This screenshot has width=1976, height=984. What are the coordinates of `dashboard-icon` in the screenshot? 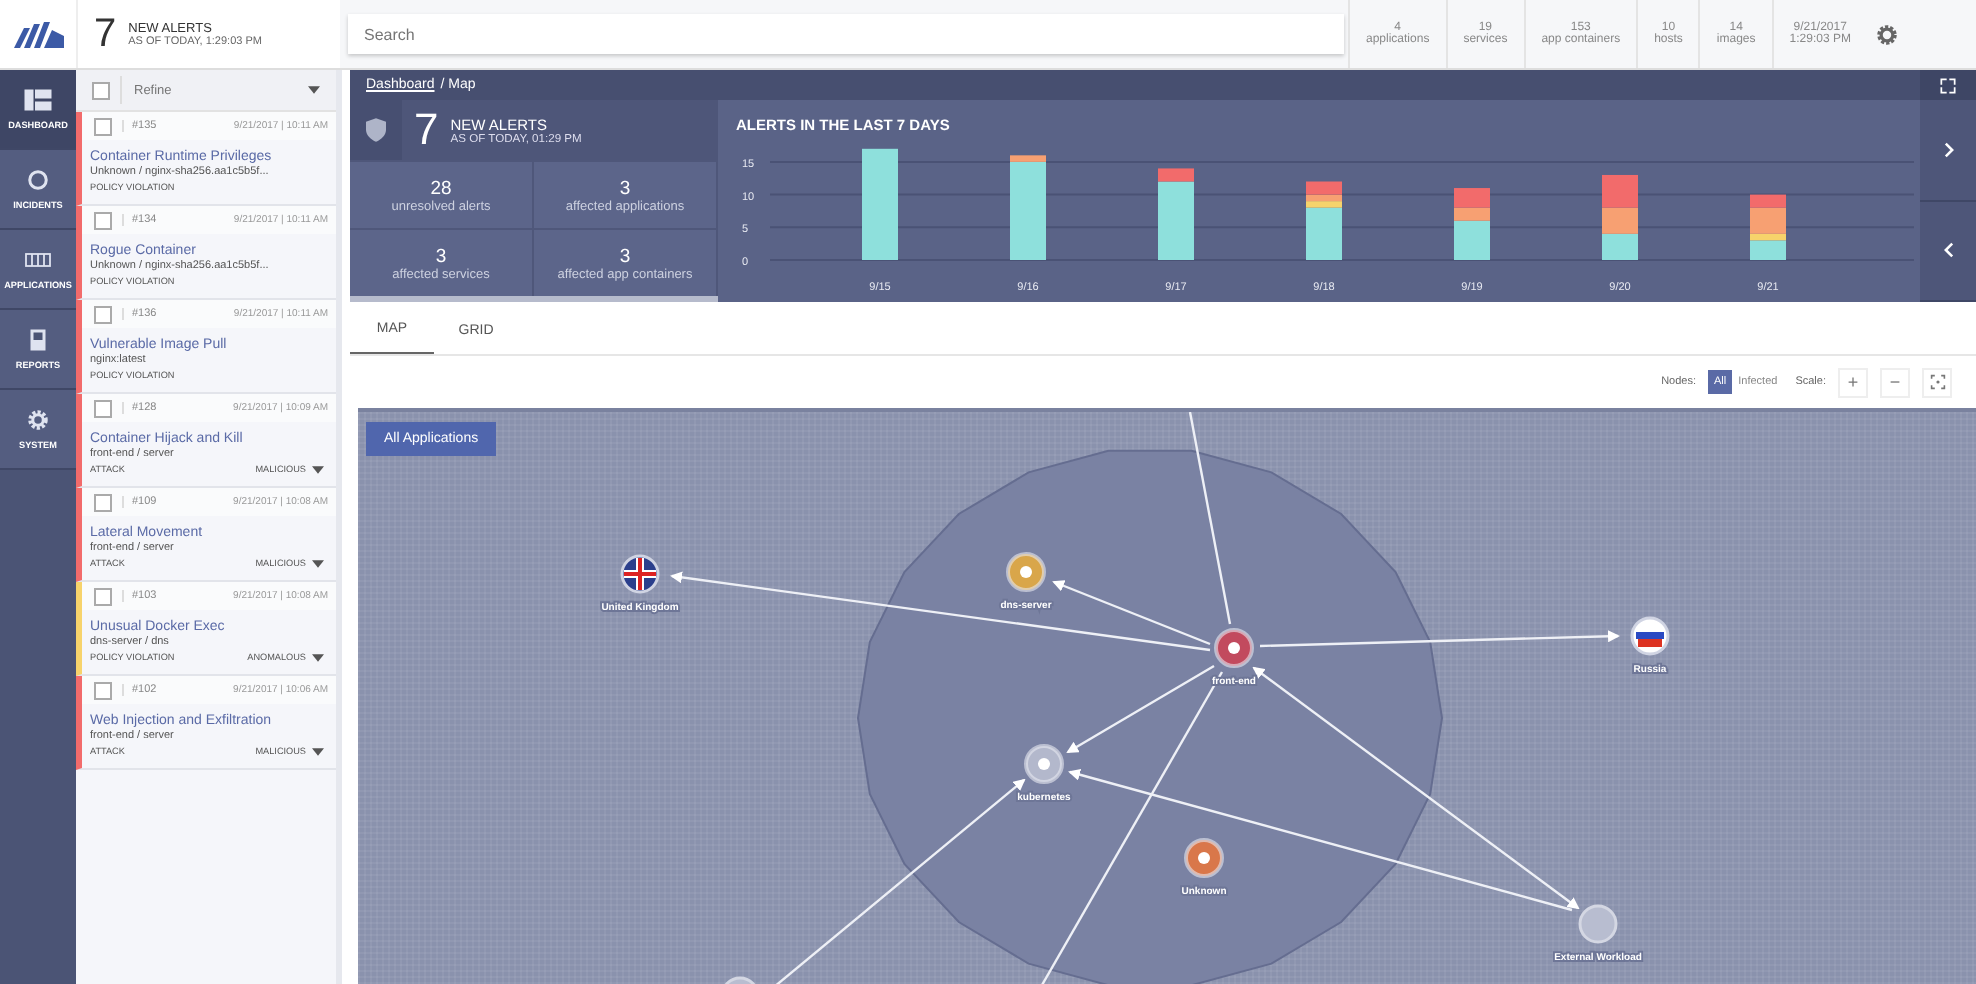 It's located at (38, 100).